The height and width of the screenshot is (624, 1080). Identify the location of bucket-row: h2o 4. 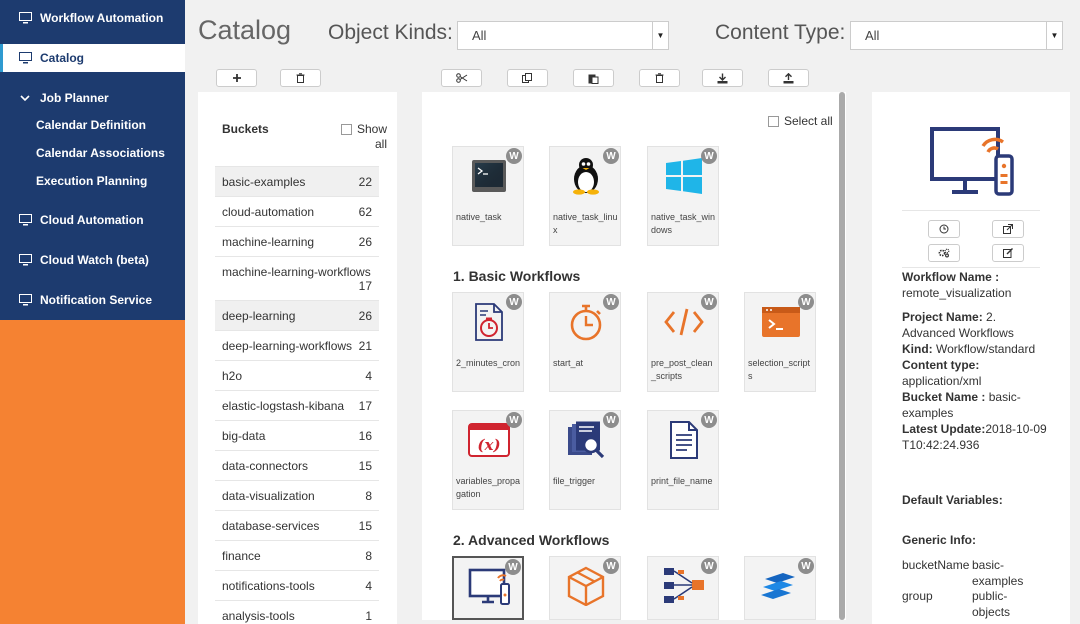
(297, 375).